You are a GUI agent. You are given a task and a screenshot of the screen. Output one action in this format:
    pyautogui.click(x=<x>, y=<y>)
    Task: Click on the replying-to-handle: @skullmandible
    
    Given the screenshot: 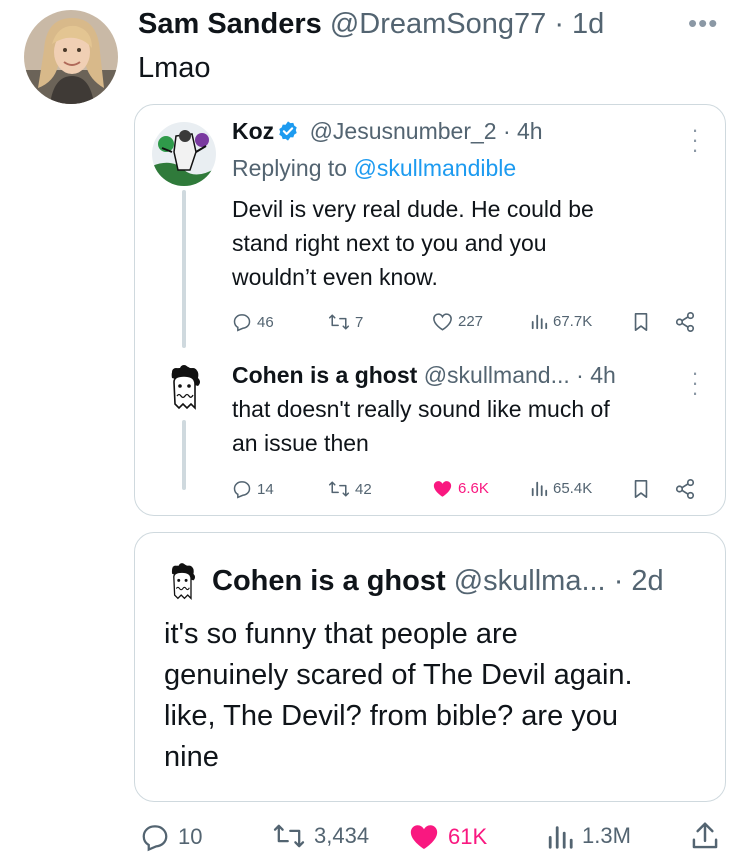 What is the action you would take?
    pyautogui.click(x=434, y=168)
    